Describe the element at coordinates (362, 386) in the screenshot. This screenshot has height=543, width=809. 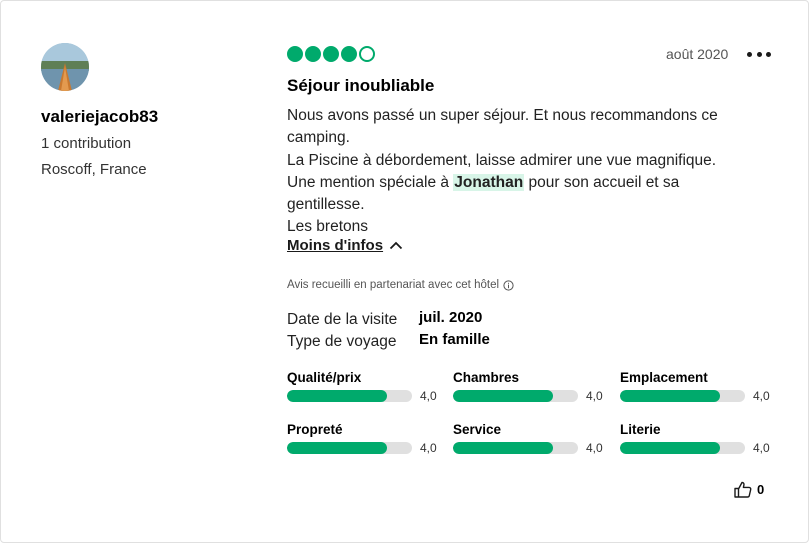
I see `subrating-value-for-money: Qualité/prix 4,0` at that location.